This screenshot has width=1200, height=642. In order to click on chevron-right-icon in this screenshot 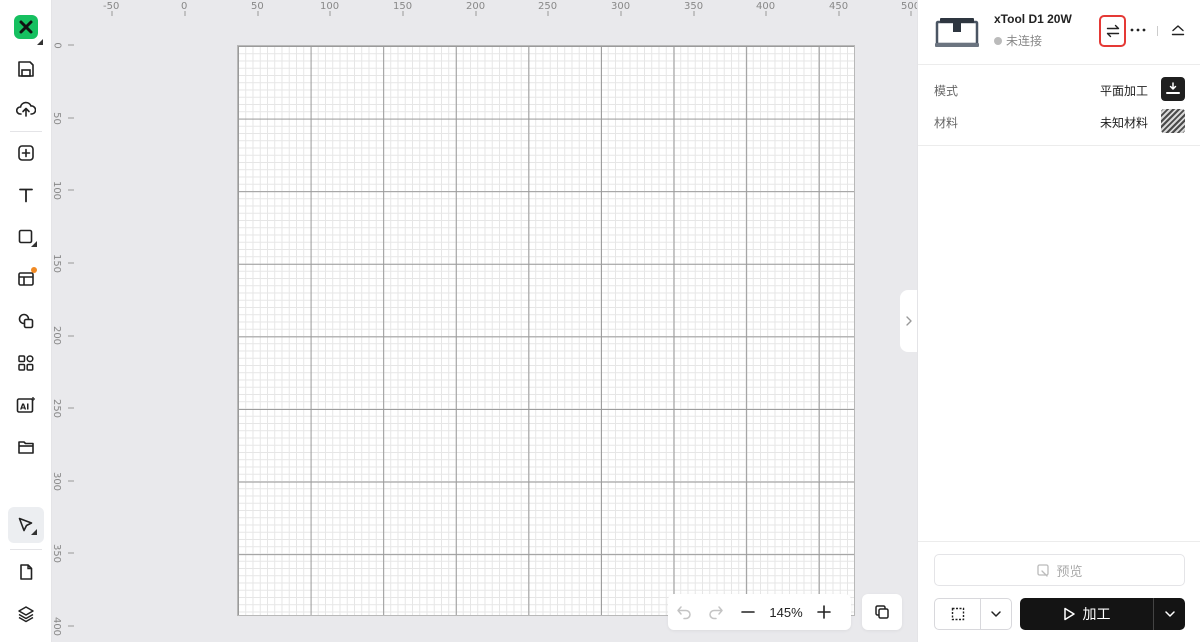, I will do `click(909, 321)`.